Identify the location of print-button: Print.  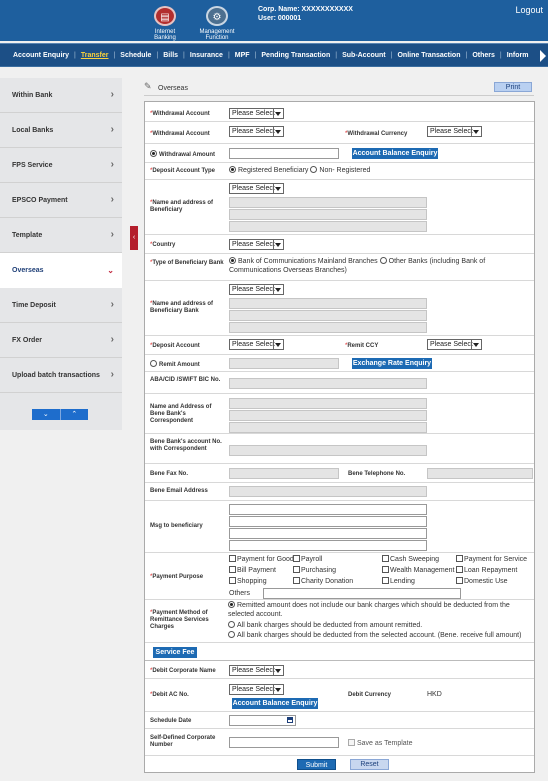
(513, 87).